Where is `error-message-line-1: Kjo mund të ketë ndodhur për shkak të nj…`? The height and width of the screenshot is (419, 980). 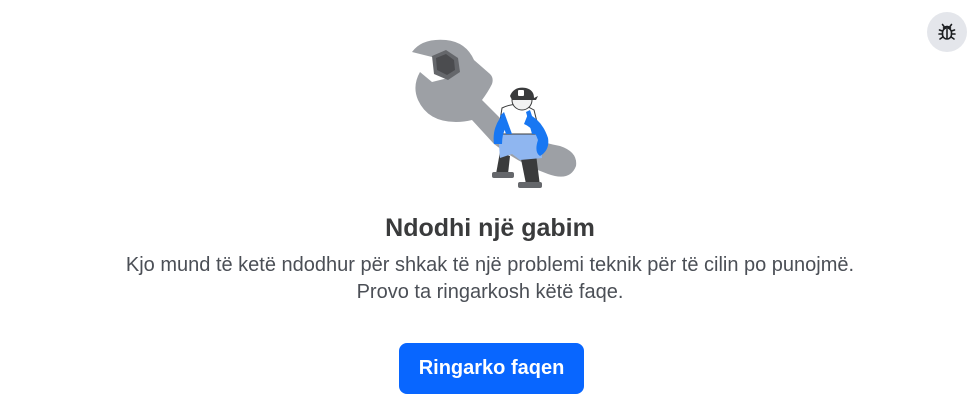 error-message-line-1: Kjo mund të ketë ndodhur për shkak të nj… is located at coordinates (490, 265).